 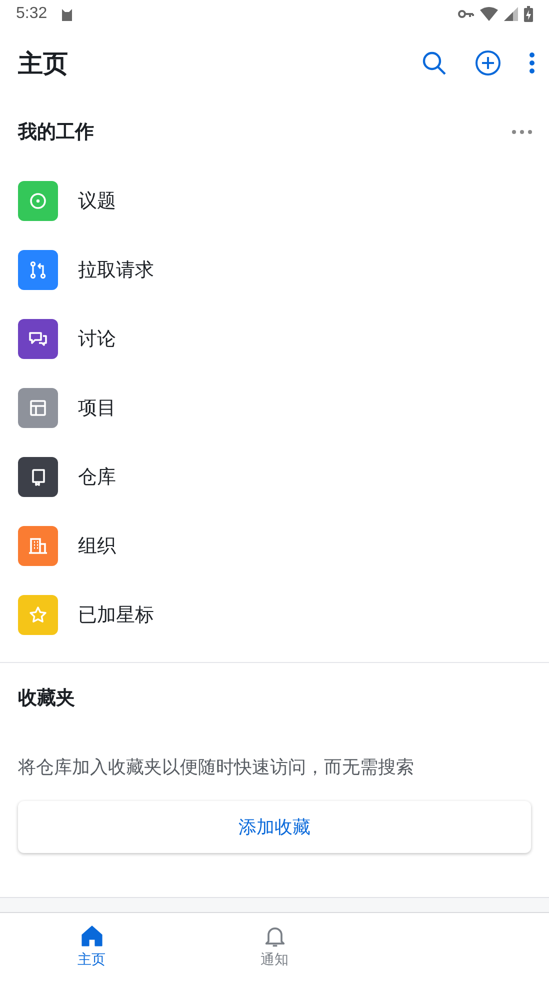 What do you see at coordinates (489, 14) in the screenshot?
I see `wifi-icon` at bounding box center [489, 14].